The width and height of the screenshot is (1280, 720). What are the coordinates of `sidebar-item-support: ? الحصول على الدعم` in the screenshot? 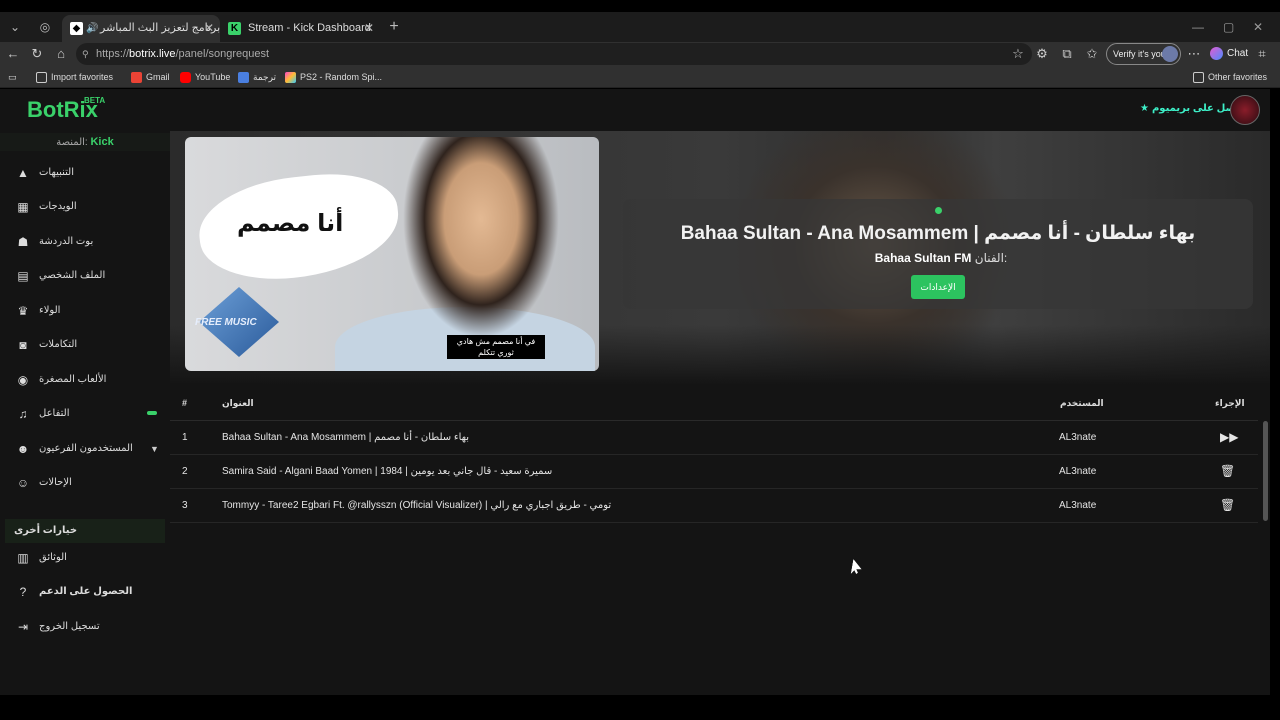 It's located at (87, 592).